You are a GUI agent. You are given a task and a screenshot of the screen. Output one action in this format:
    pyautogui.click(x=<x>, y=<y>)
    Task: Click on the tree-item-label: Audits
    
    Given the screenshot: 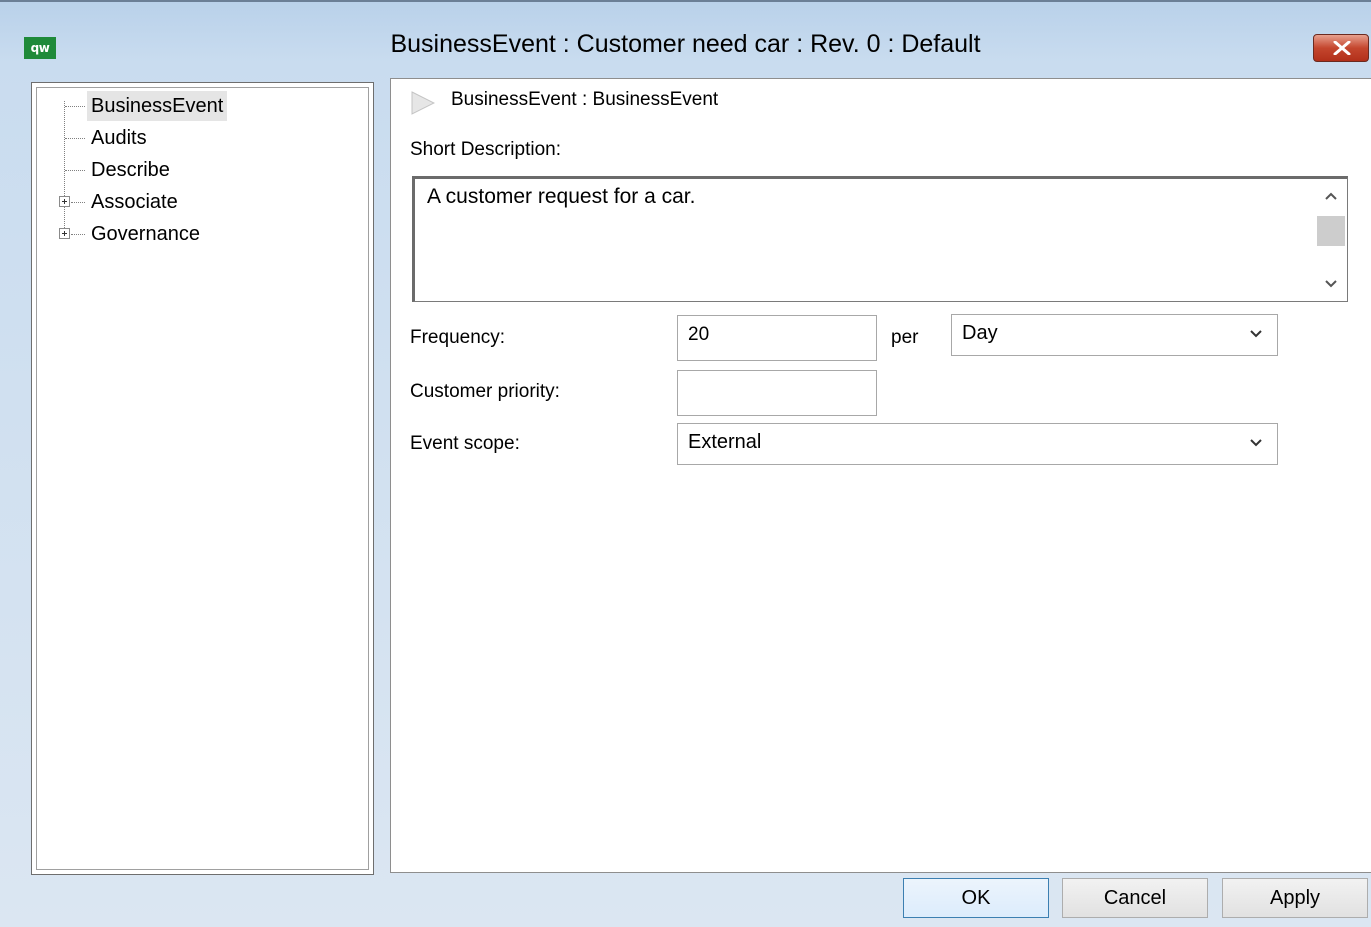 What is the action you would take?
    pyautogui.click(x=119, y=138)
    